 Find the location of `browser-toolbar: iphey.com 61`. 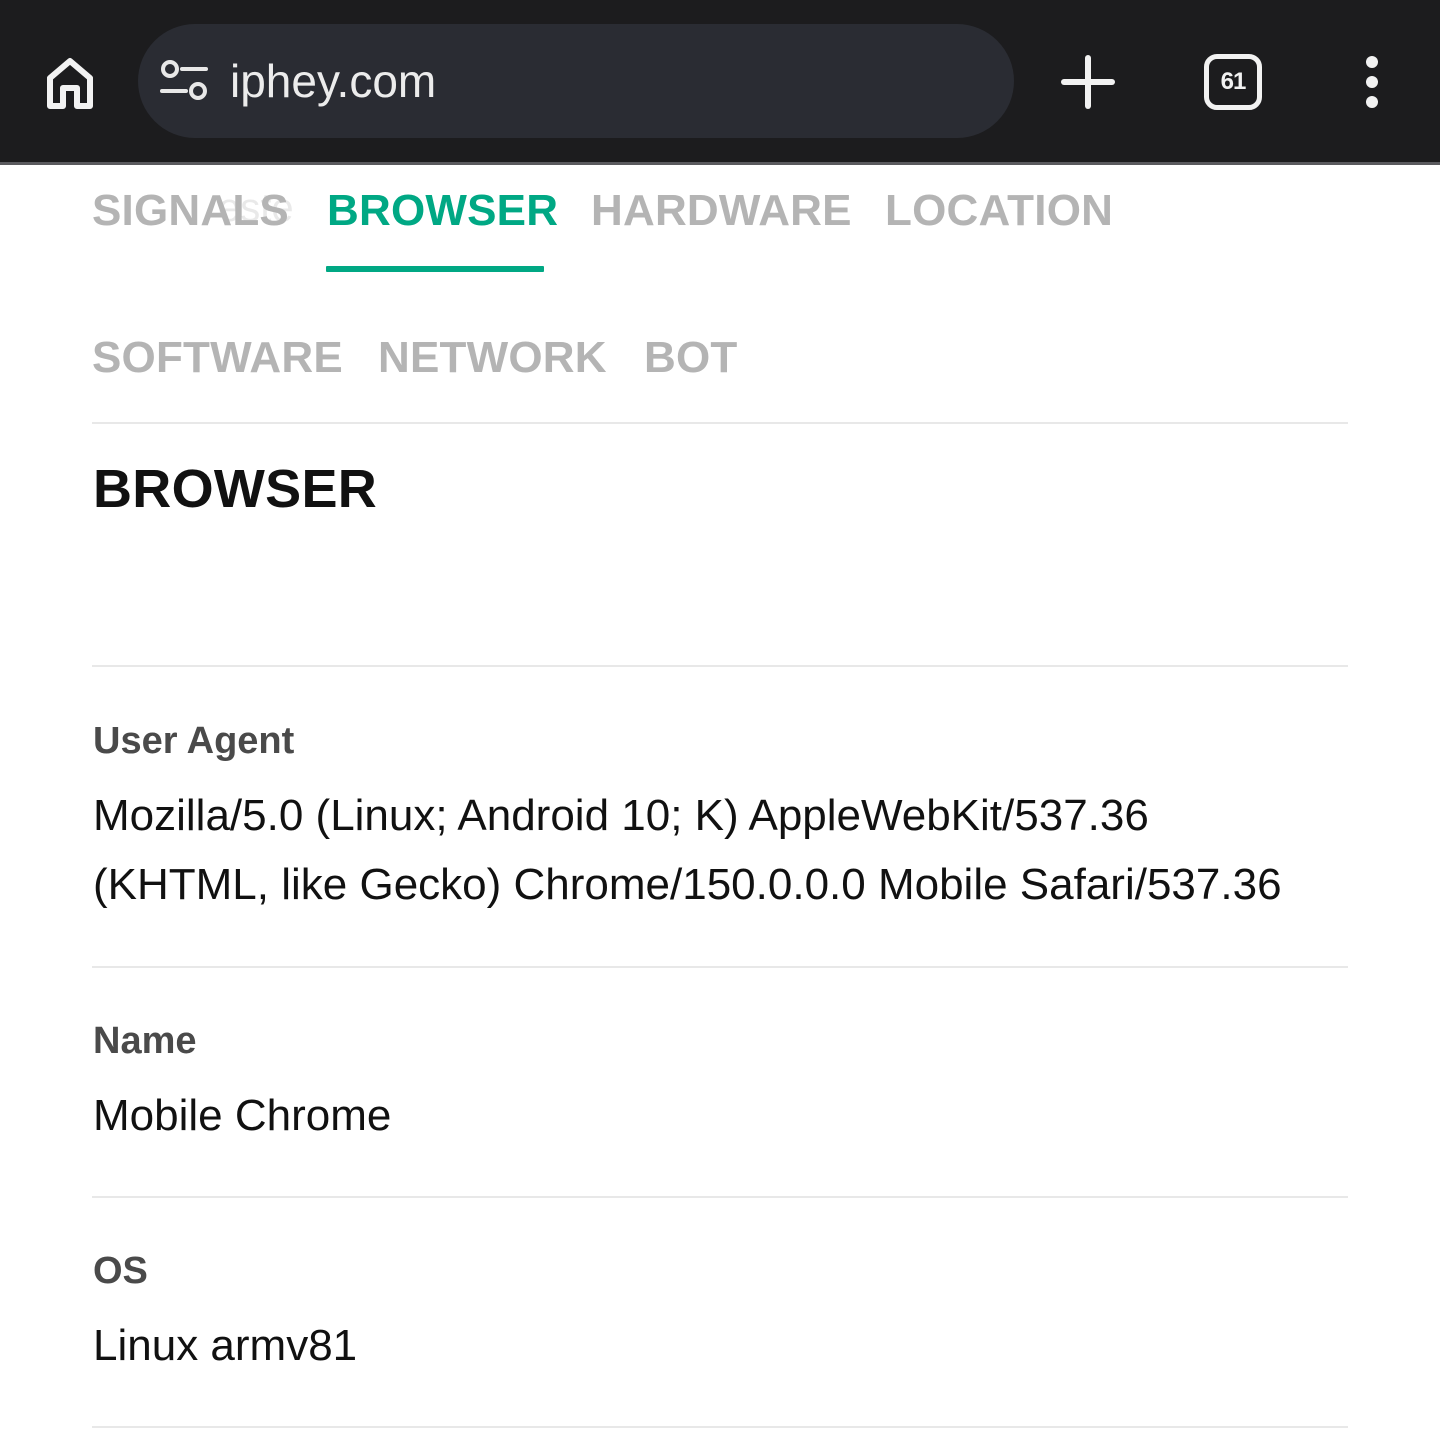

browser-toolbar: iphey.com 61 is located at coordinates (720, 81).